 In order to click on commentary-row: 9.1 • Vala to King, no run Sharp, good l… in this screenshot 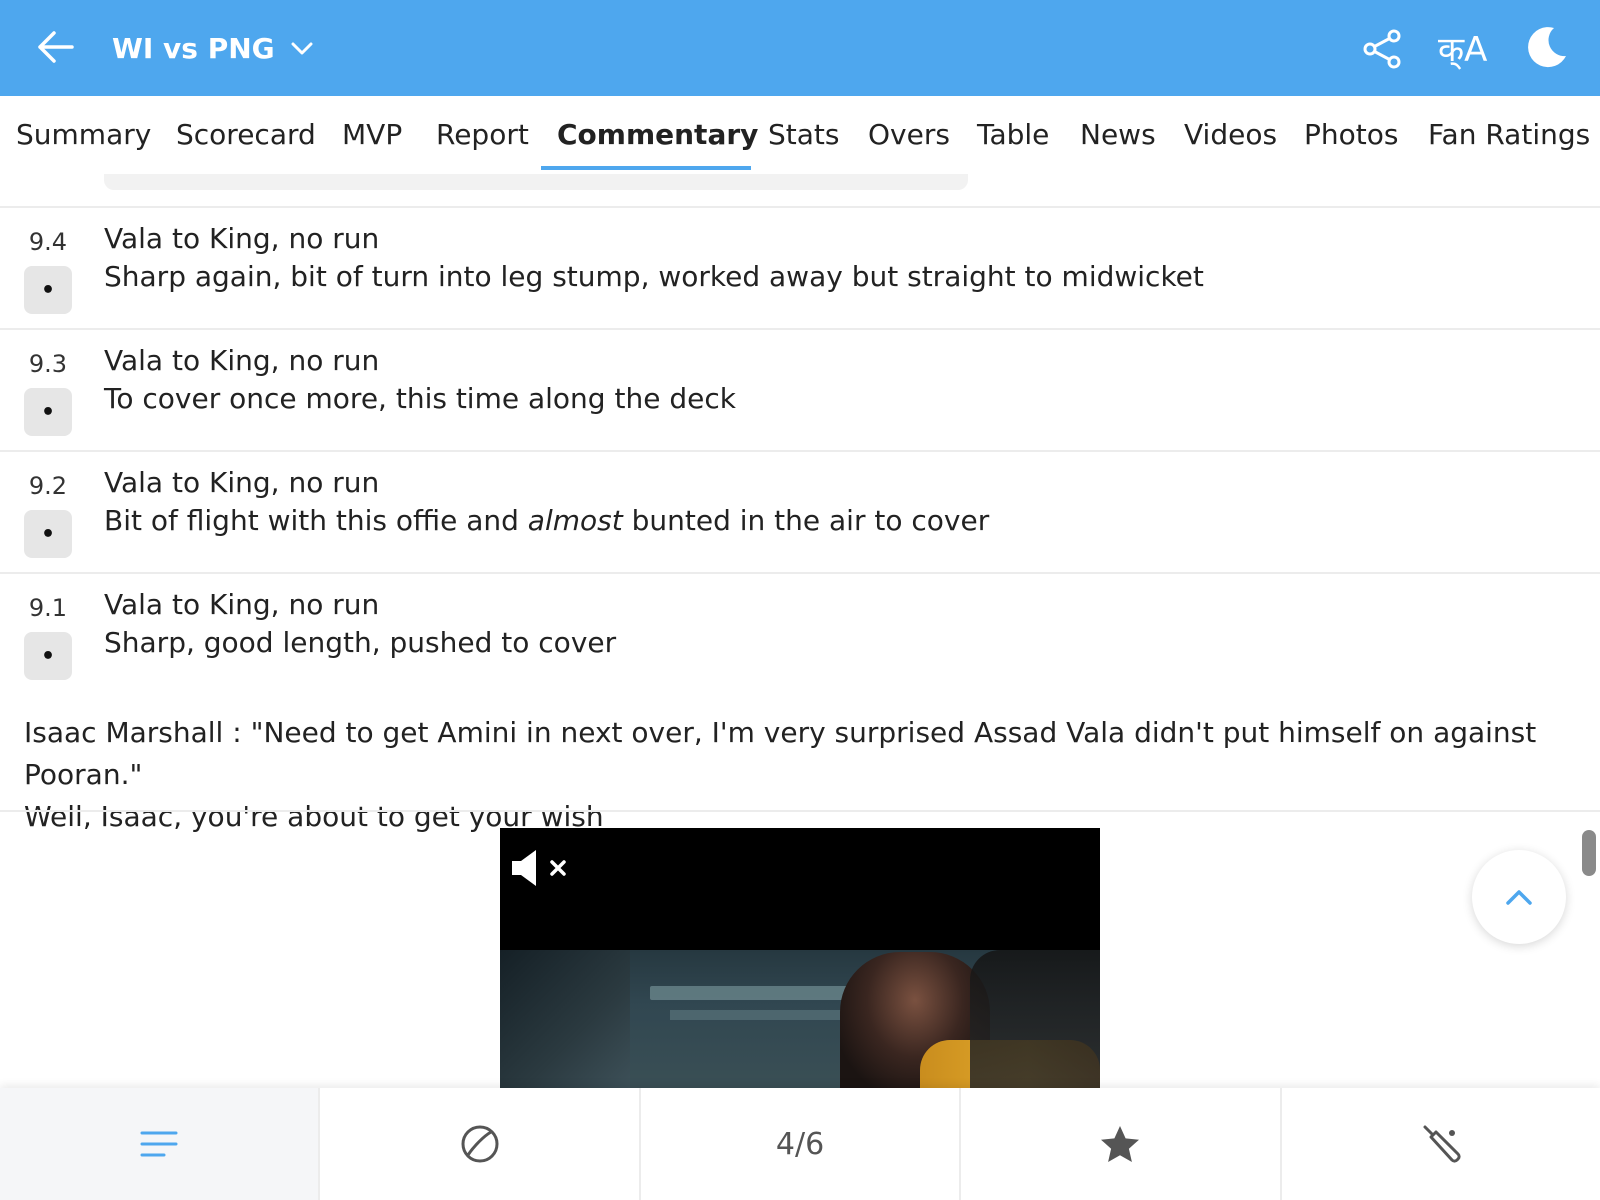, I will do `click(800, 634)`.